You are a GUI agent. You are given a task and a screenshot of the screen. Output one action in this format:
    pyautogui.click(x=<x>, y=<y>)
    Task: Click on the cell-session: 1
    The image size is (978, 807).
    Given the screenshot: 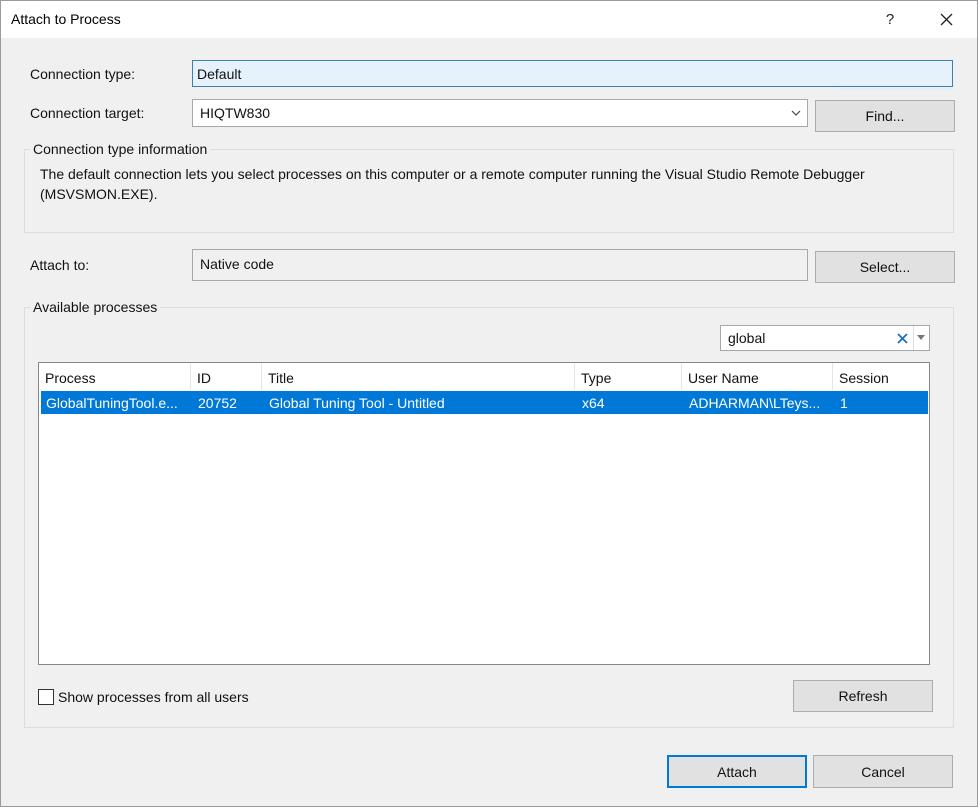 What is the action you would take?
    pyautogui.click(x=844, y=403)
    